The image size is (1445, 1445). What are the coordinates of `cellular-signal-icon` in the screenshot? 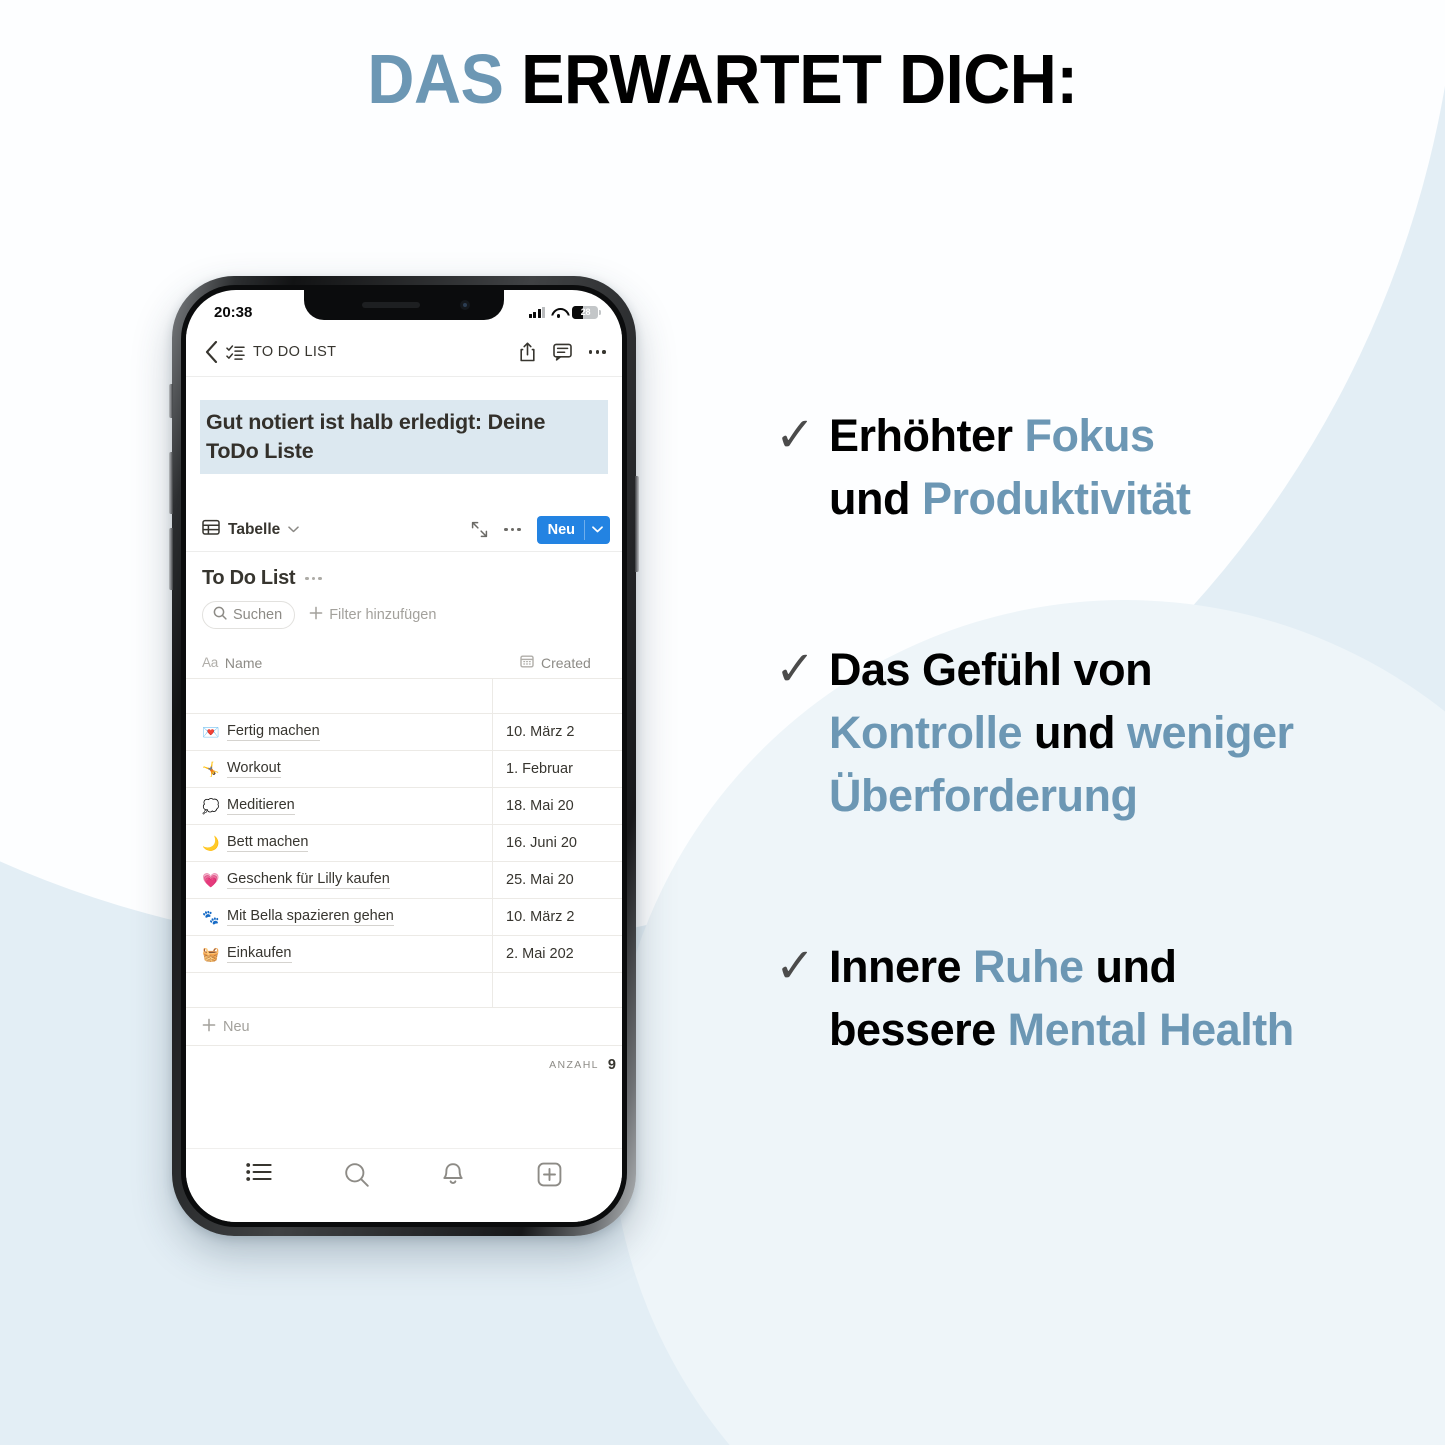 It's located at (536, 312).